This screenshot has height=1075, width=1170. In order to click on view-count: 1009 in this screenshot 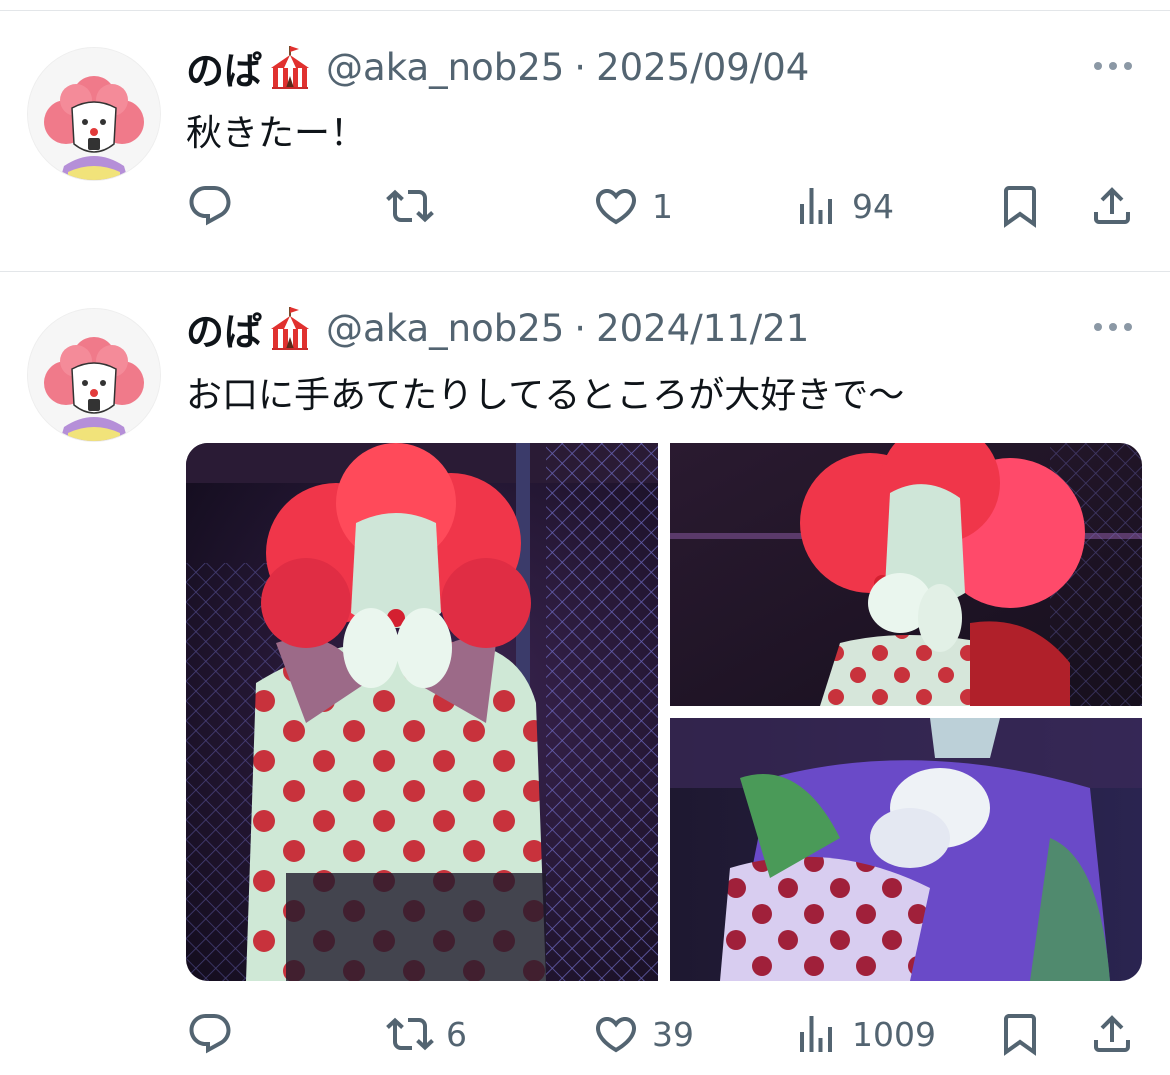, I will do `click(894, 1034)`.